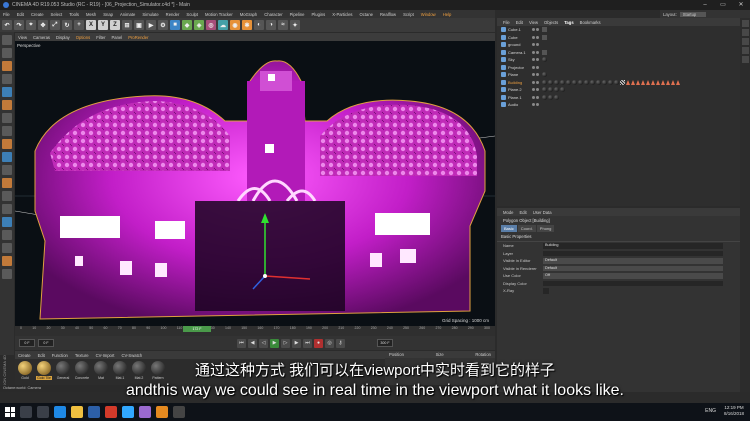  I want to click on menu-edit: Edit, so click(20, 14).